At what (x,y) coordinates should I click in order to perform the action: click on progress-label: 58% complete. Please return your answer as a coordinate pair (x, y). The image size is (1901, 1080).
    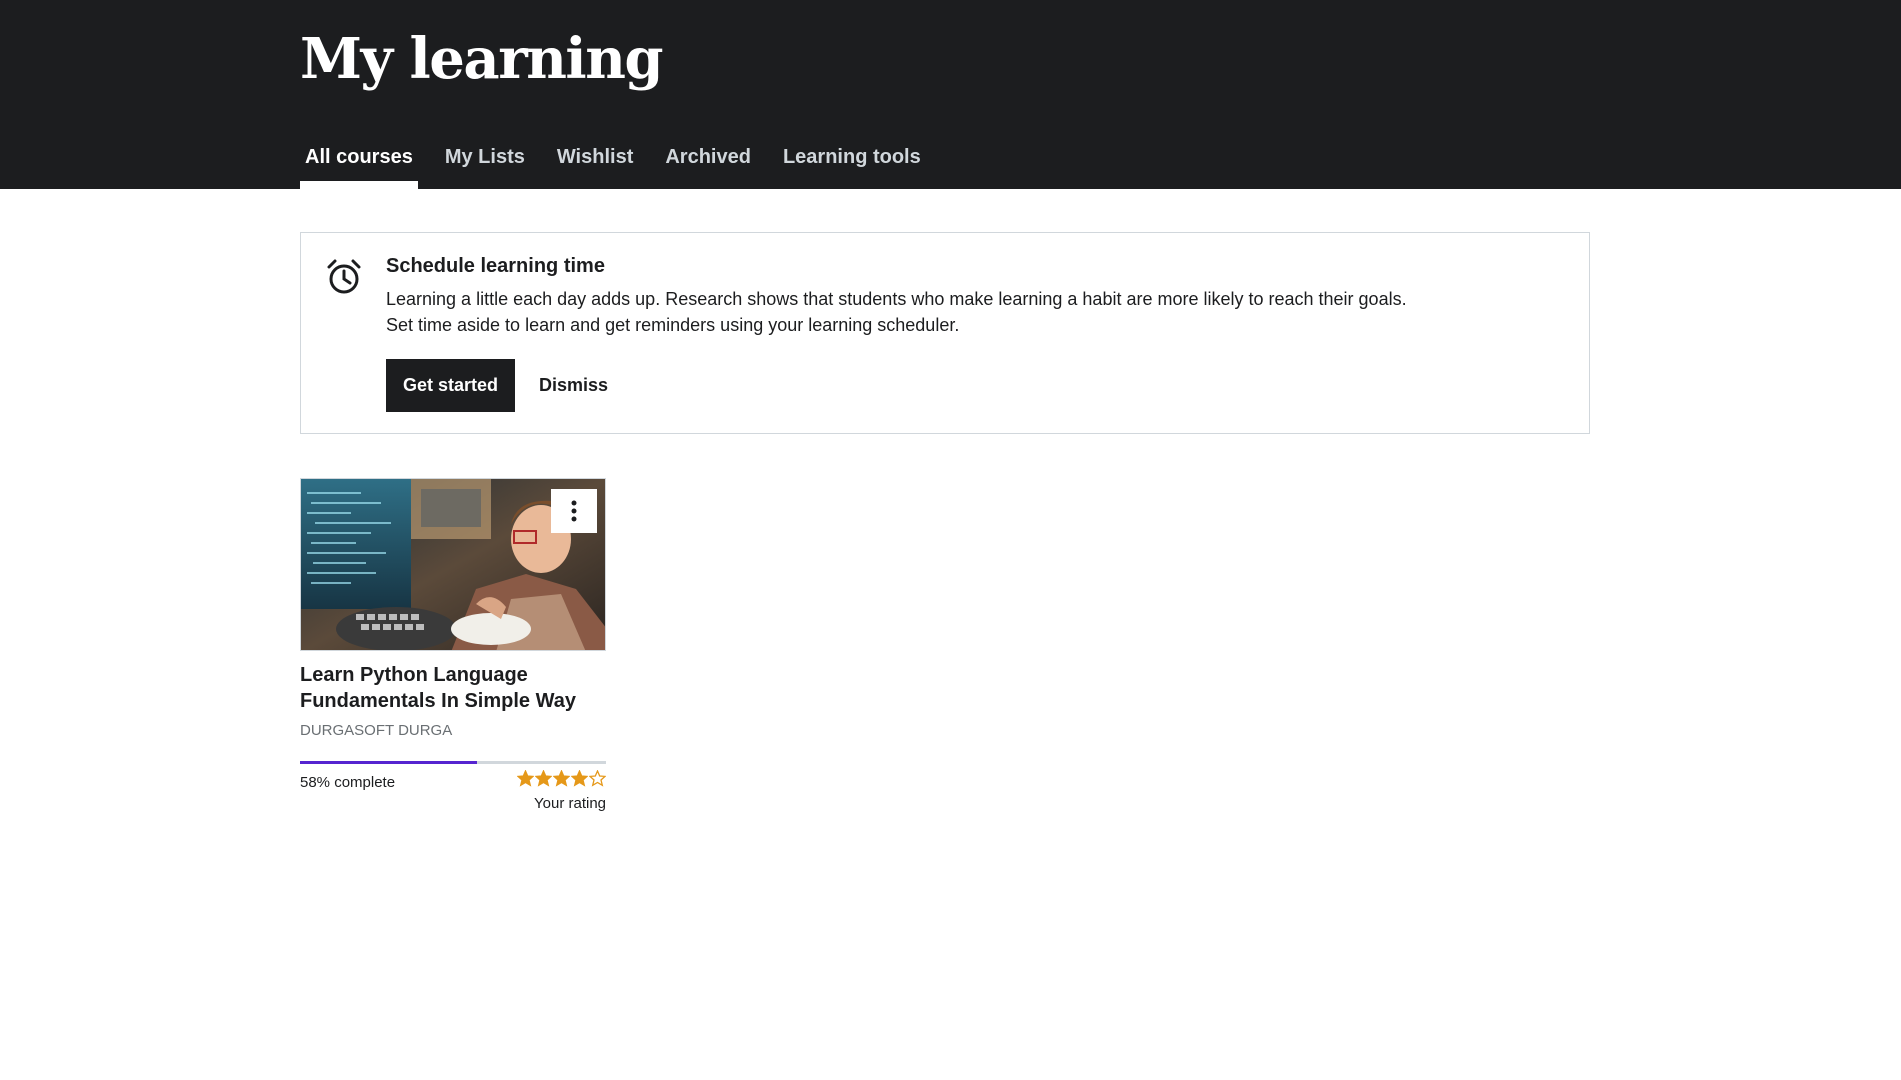
    Looking at the image, I should click on (348, 782).